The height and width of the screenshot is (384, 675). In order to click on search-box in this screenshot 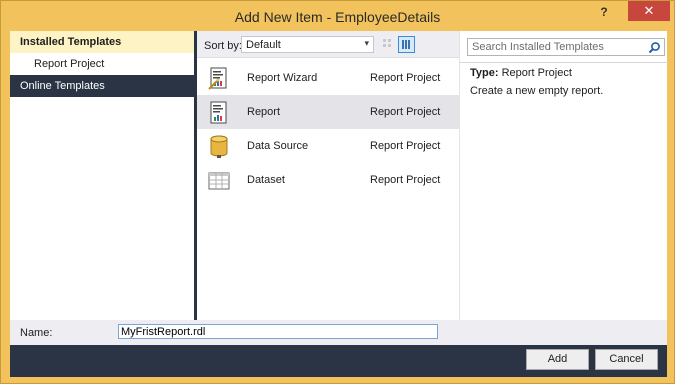, I will do `click(566, 47)`.